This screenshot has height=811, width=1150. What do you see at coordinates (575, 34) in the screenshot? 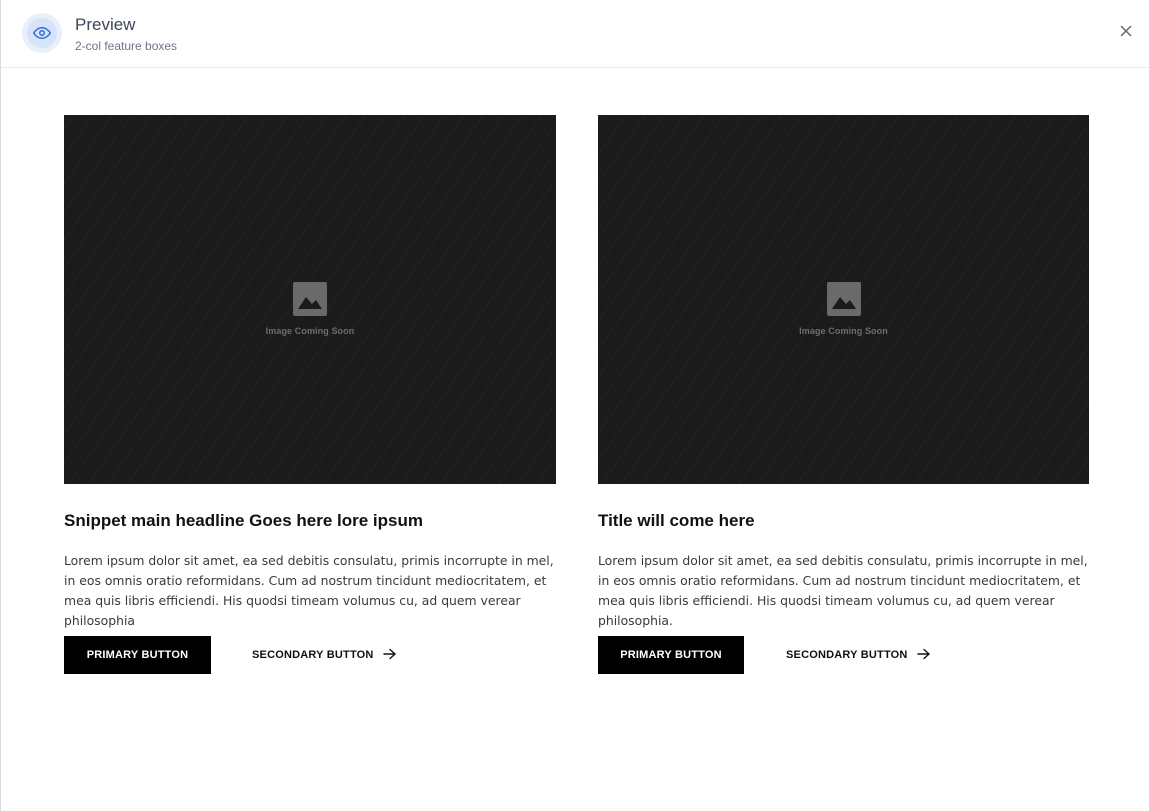
I see `modal-header: Preview 2-col feature boxes` at bounding box center [575, 34].